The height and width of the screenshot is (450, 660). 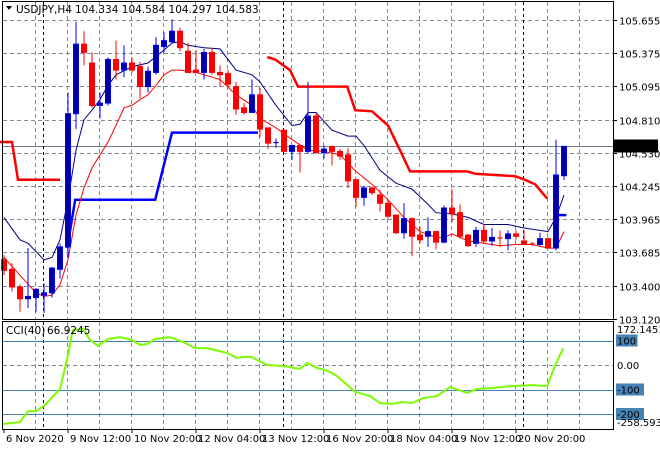 I want to click on cci-name-label: CCI(40), so click(x=25, y=331).